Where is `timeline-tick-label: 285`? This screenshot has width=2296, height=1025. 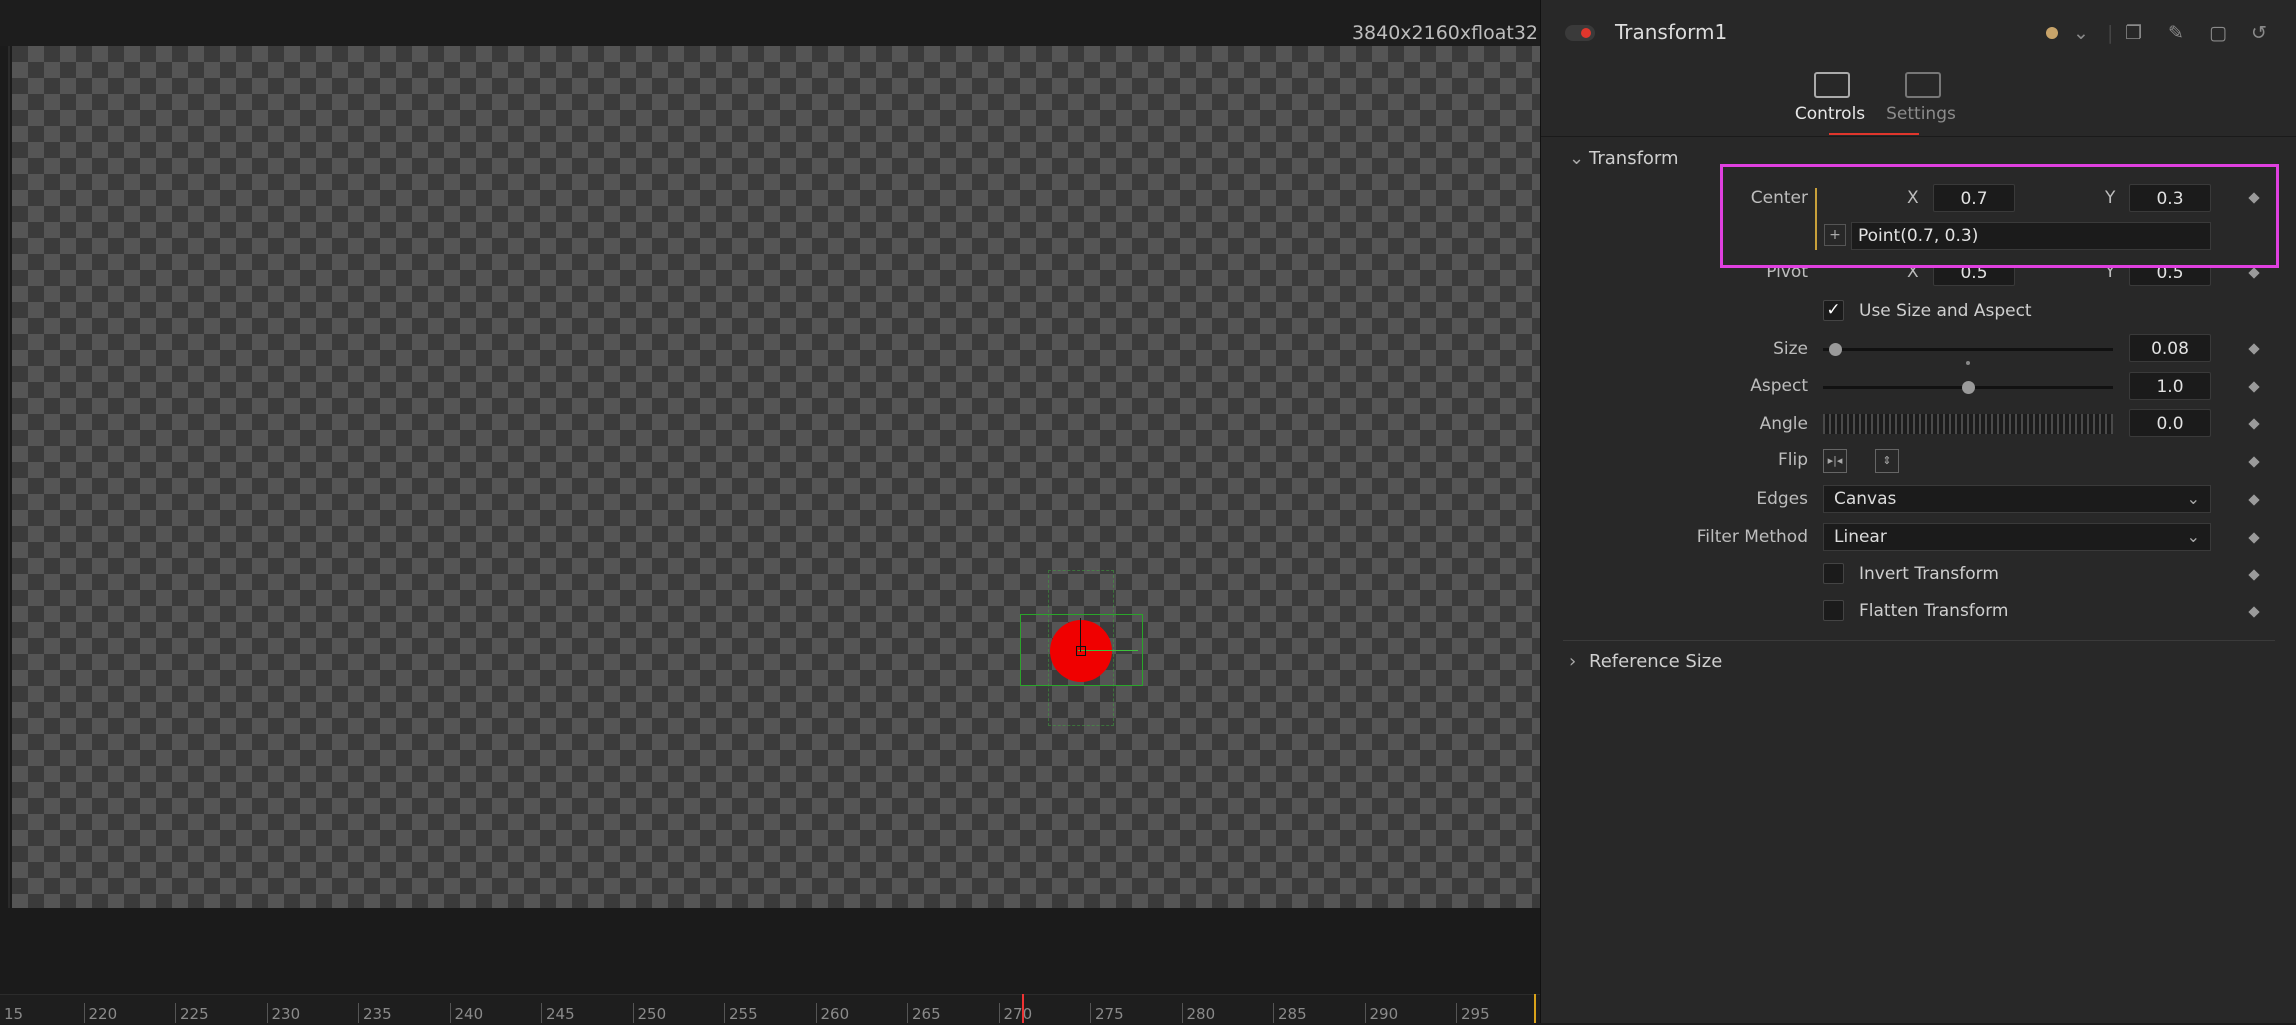
timeline-tick-label: 285 is located at coordinates (1290, 1013).